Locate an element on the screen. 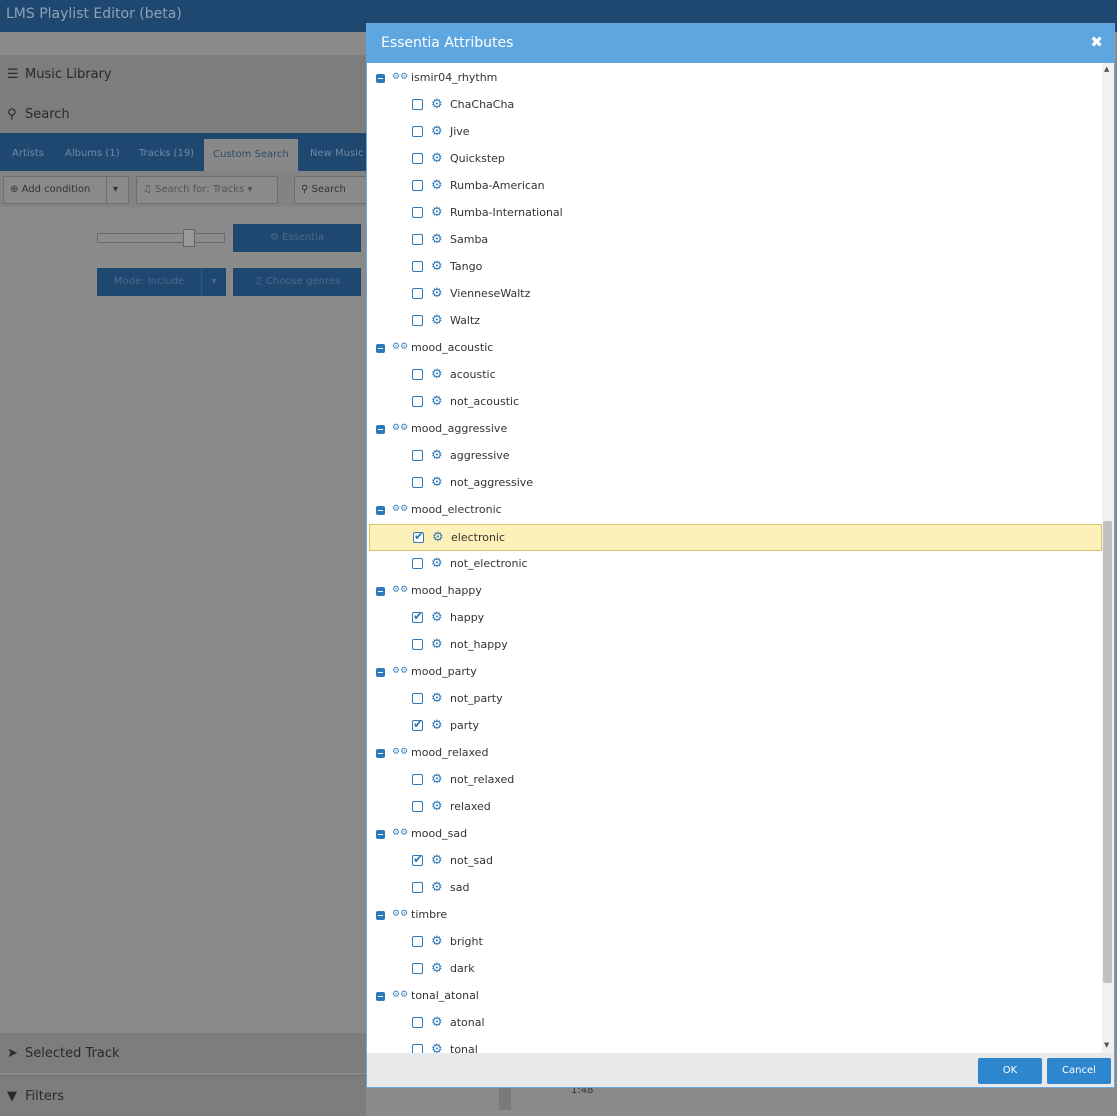  tree-item-party: ⚙ party is located at coordinates (733, 726).